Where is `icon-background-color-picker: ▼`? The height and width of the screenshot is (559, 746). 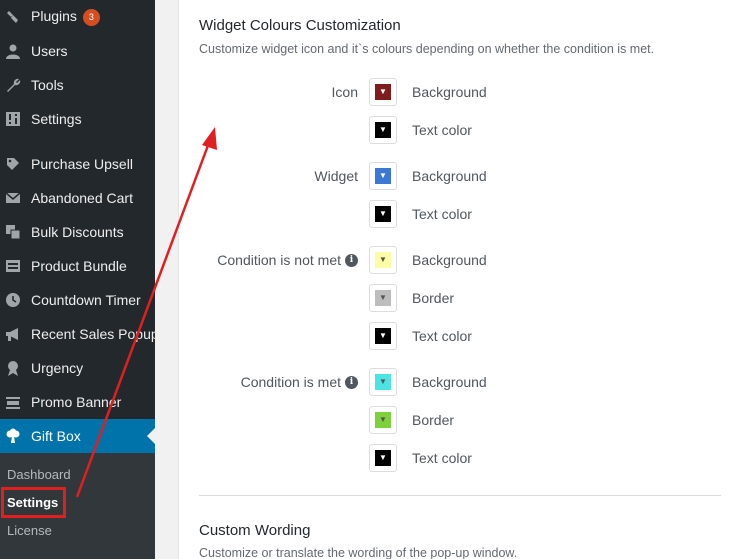 icon-background-color-picker: ▼ is located at coordinates (383, 92).